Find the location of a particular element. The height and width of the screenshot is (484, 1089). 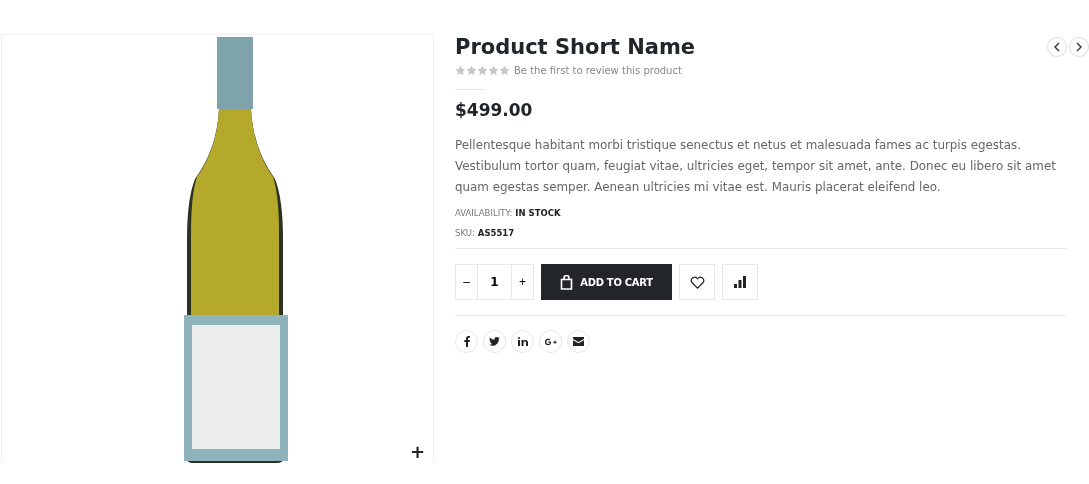

add-to-cart-button: ADD TO CART is located at coordinates (606, 282).